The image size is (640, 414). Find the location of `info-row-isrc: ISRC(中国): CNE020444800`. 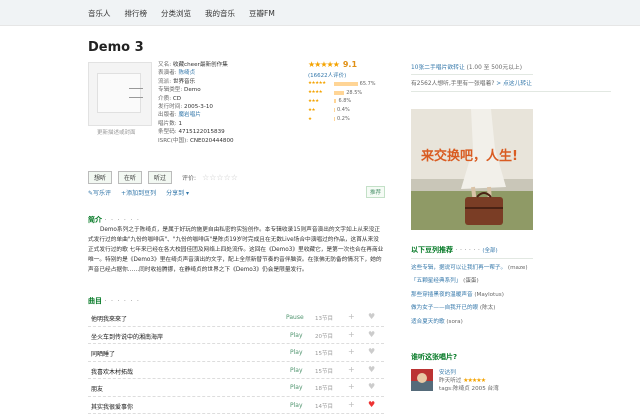

info-row-isrc: ISRC(中国): CNE020444800 is located at coordinates (228, 141).